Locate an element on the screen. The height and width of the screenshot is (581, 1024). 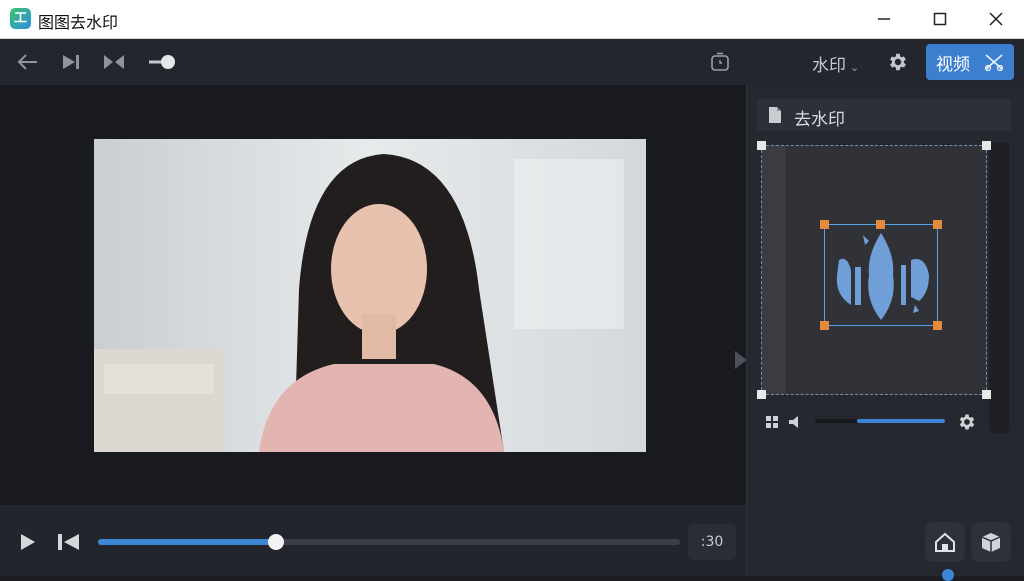
settings-button is located at coordinates (898, 62).